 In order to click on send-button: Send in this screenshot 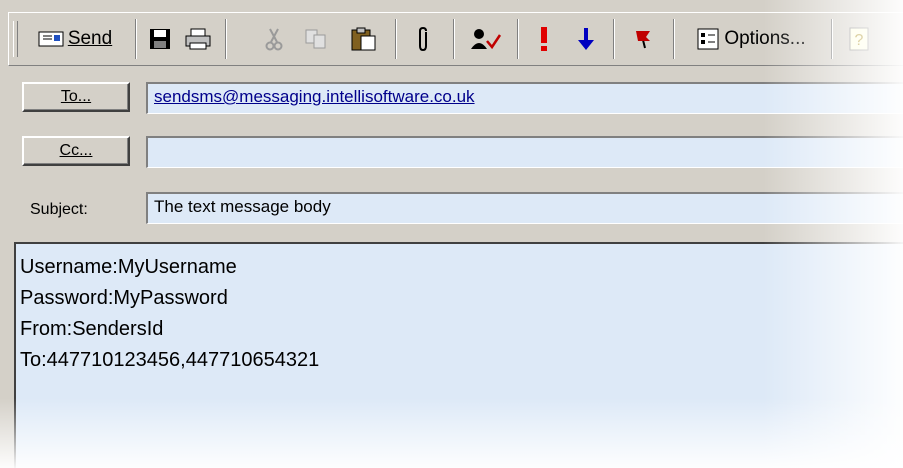, I will do `click(75, 39)`.